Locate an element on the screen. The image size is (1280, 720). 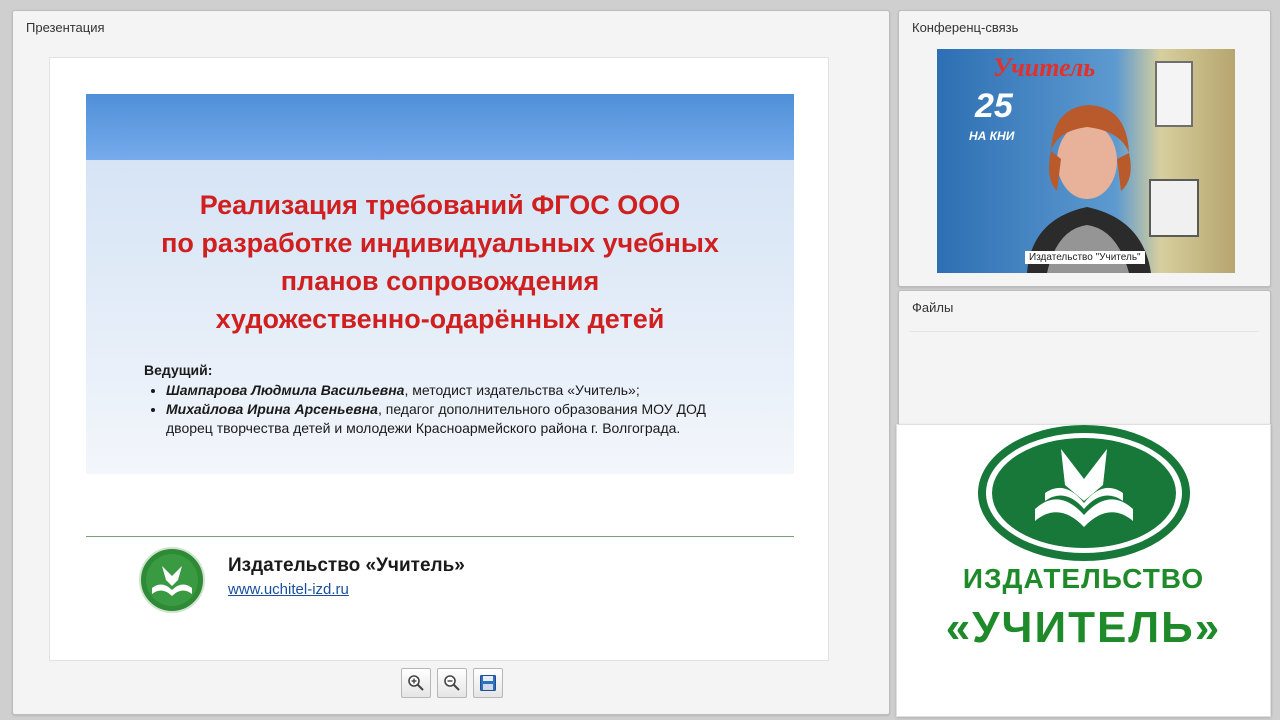
save-icon is located at coordinates (488, 683).